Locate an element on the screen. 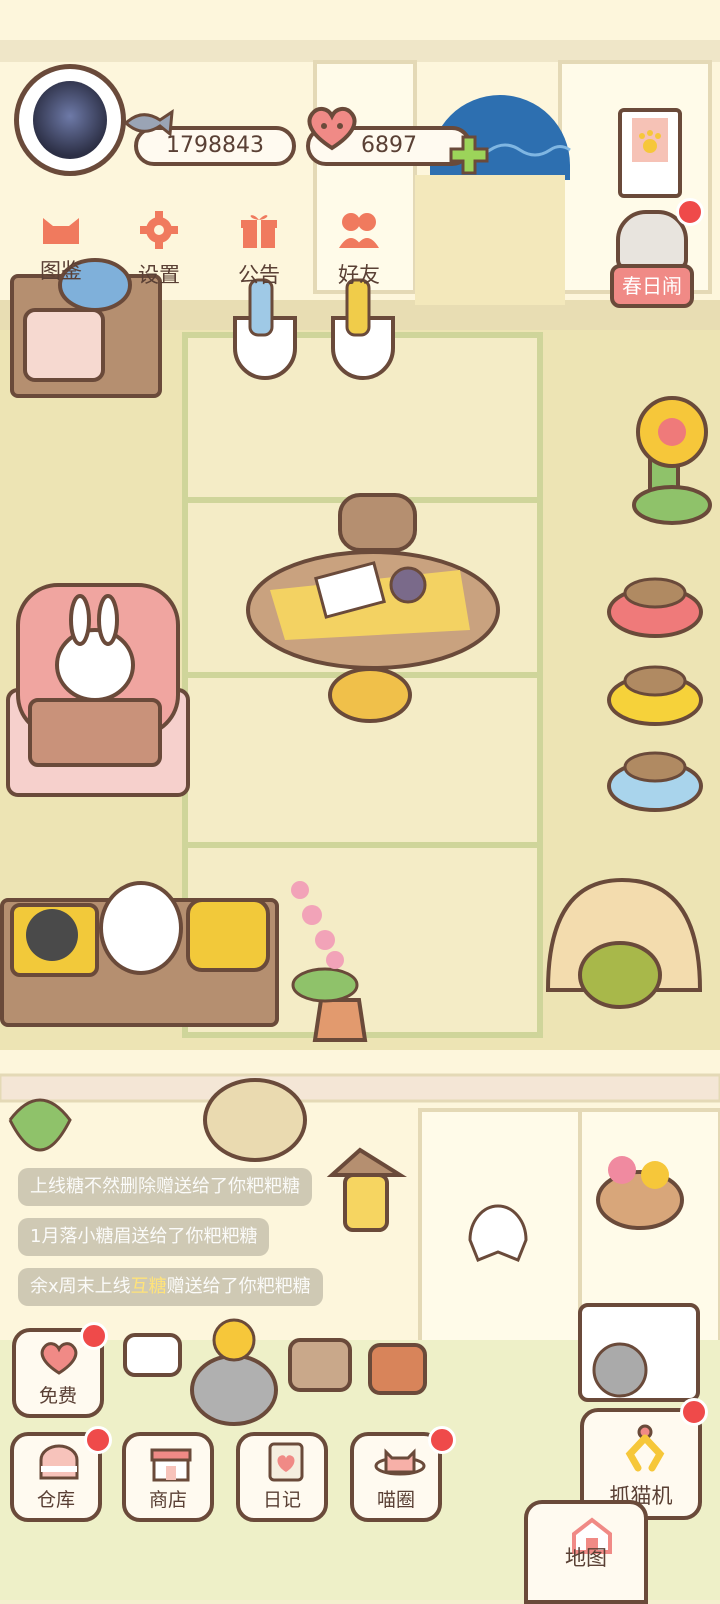 This screenshot has width=720, height=1604. add-currency-button is located at coordinates (469, 155).